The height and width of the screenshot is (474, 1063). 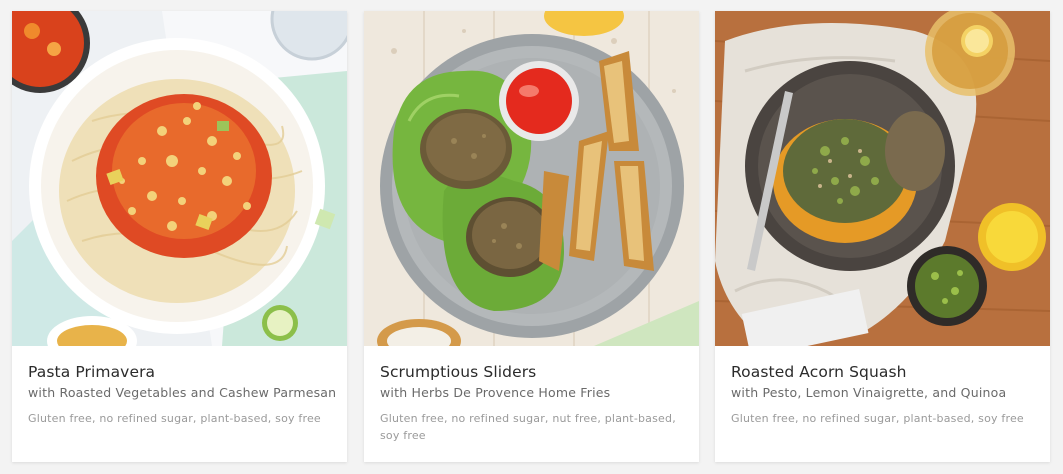 I want to click on recipe-subtitle: with Herbs De Provence Home Fries, so click(x=495, y=392).